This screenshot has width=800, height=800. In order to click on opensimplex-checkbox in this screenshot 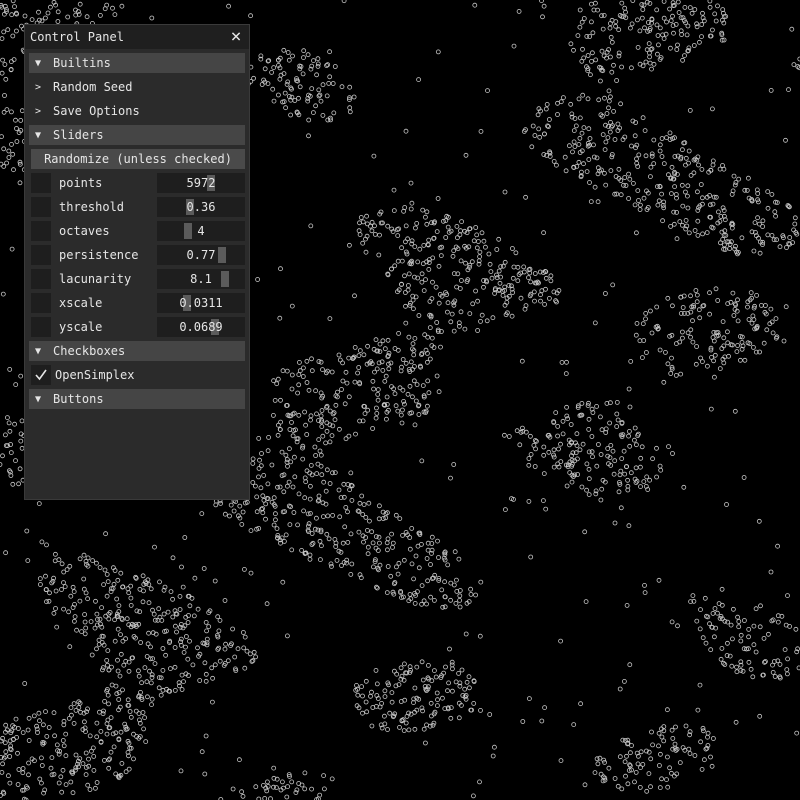, I will do `click(41, 375)`.